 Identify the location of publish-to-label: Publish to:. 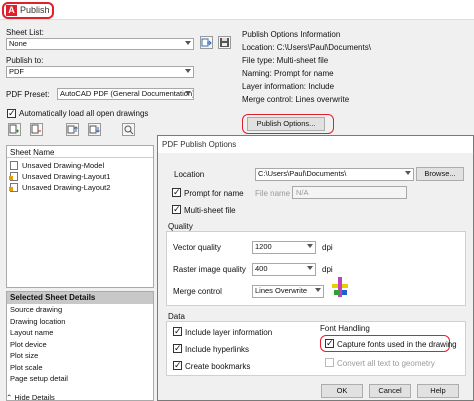
(25, 60).